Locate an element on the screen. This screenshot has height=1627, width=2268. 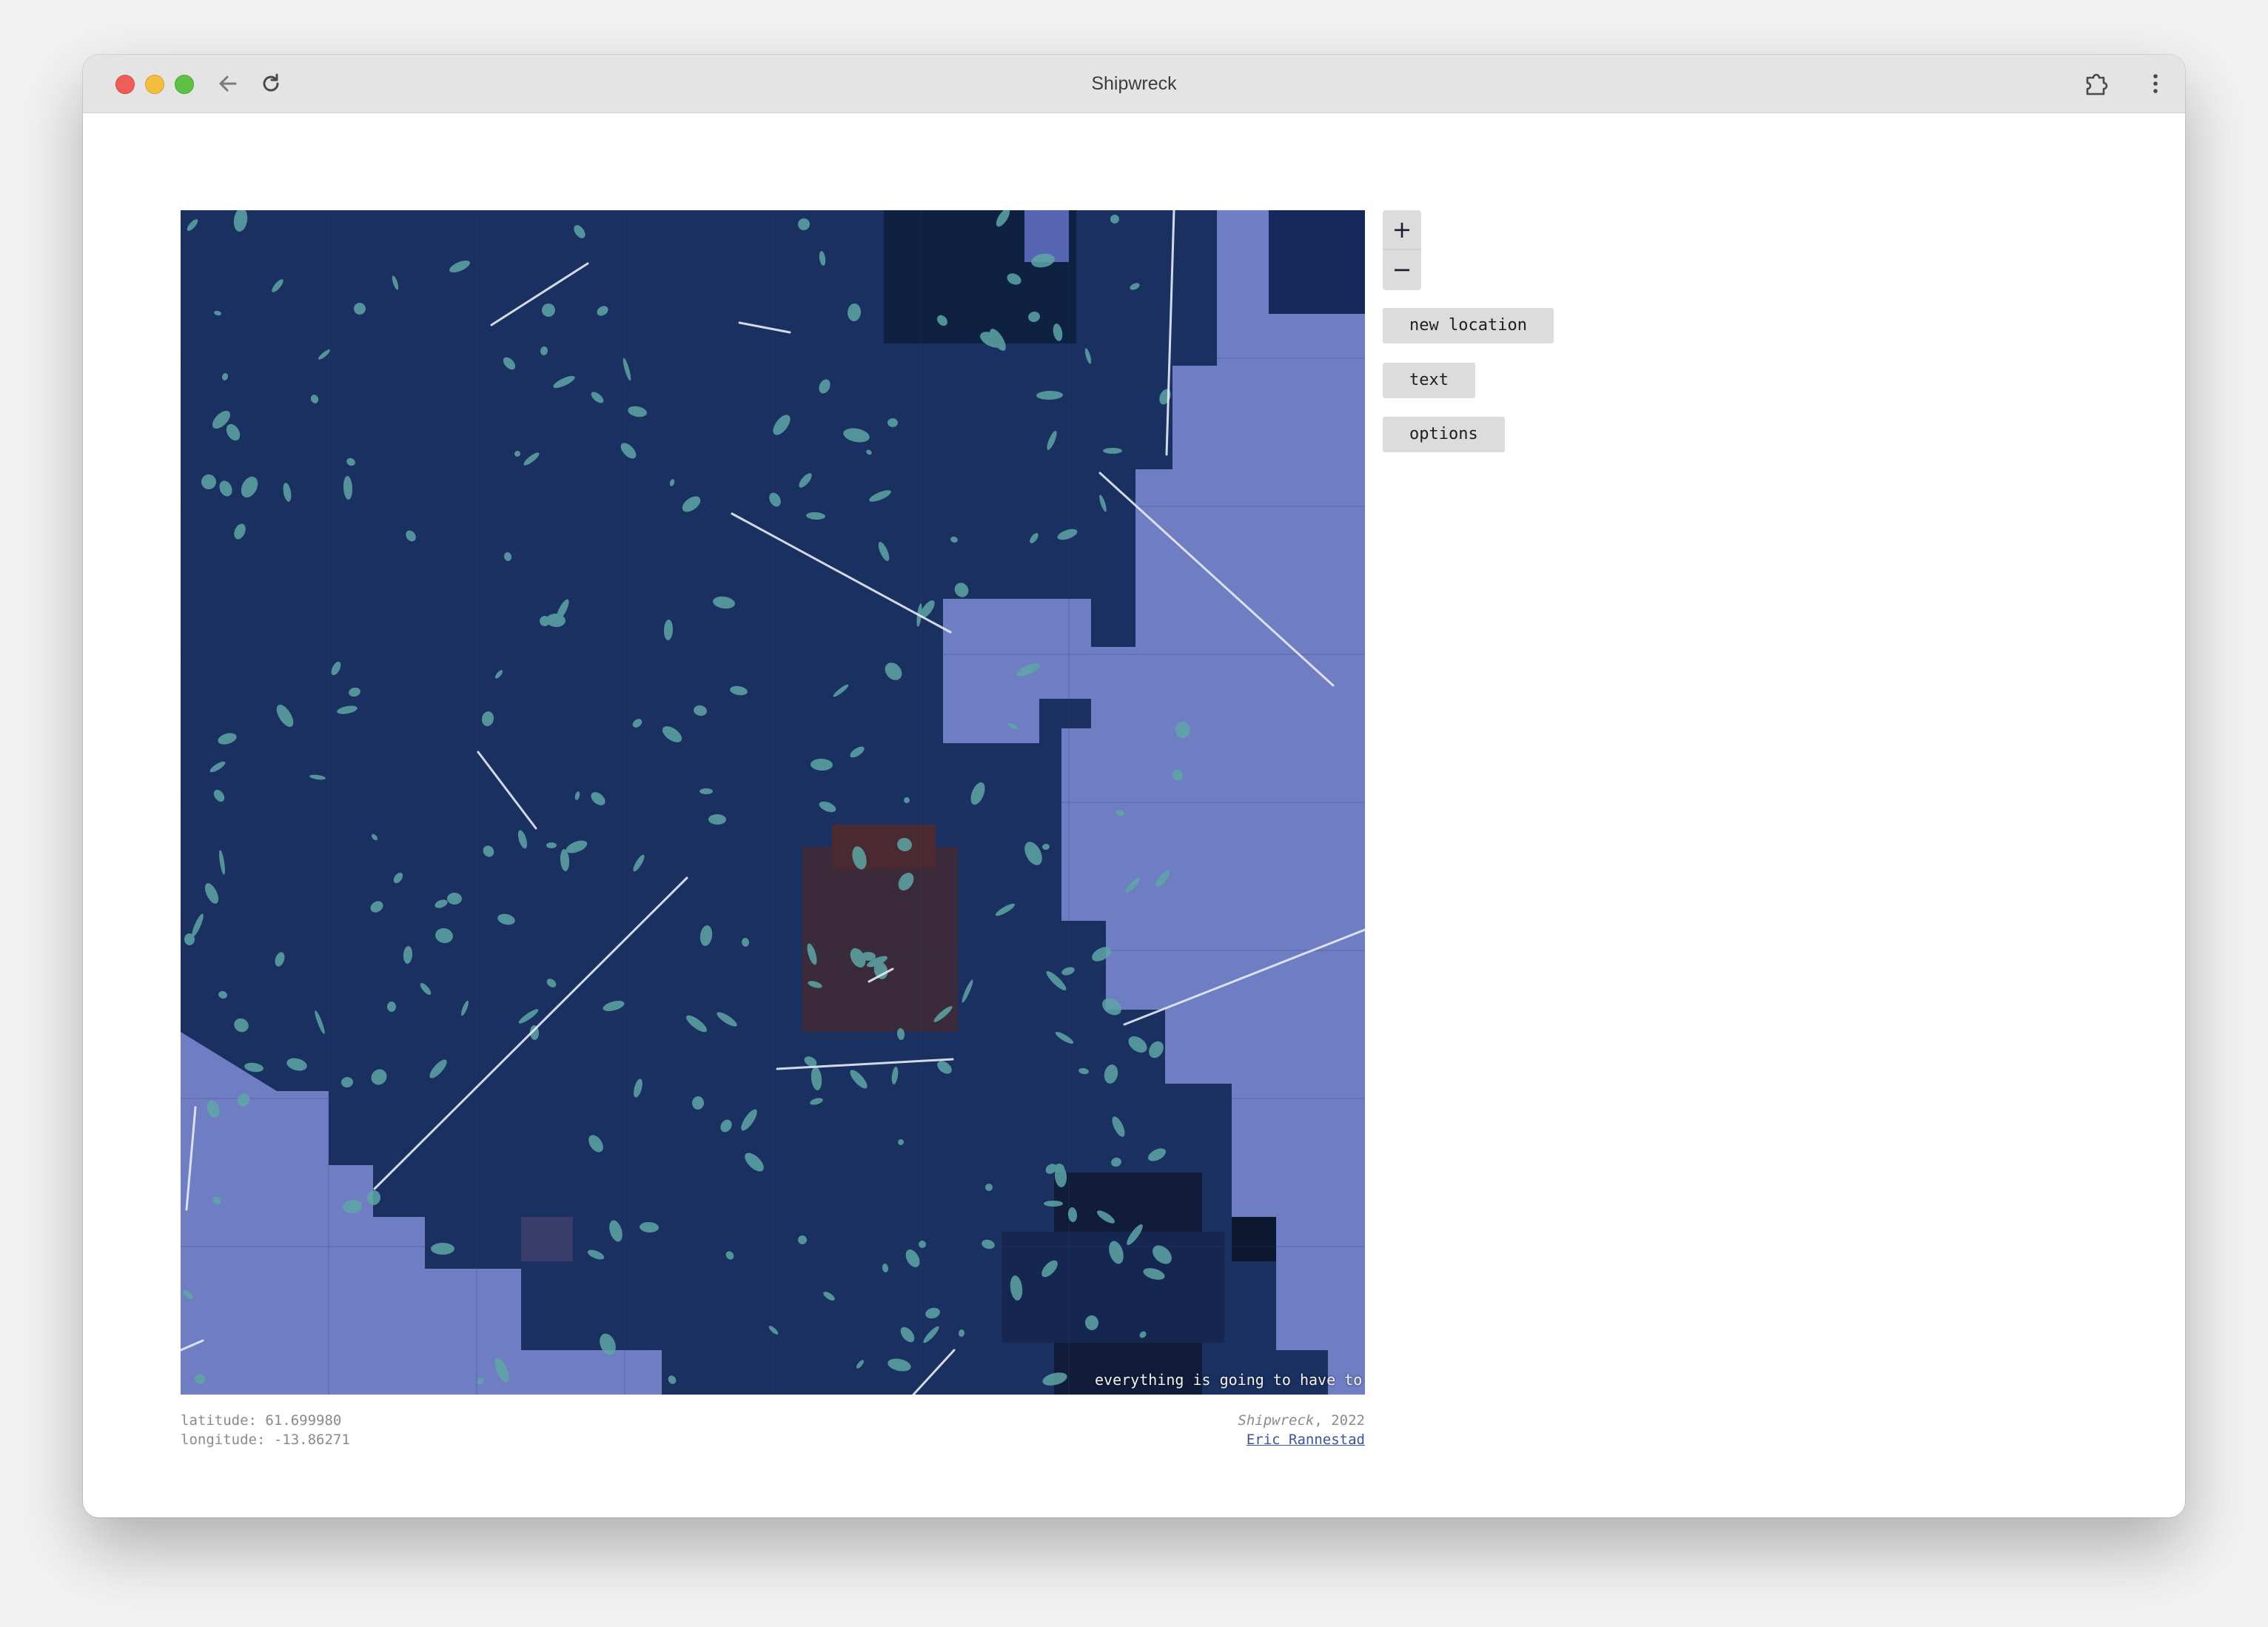
map-overlay-text: everything is going to have to is located at coordinates (1229, 1380).